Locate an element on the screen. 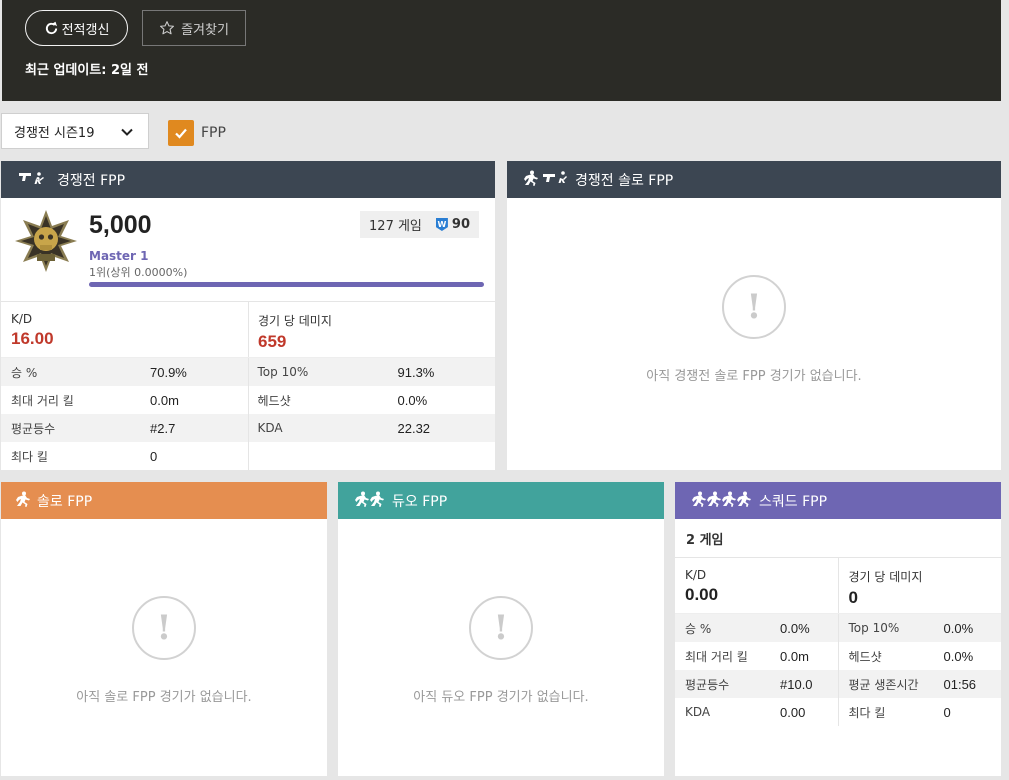  season-dropdown-value: 경쟁전 시즌19 is located at coordinates (54, 133).